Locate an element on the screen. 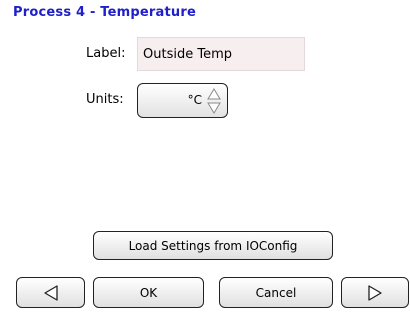 This screenshot has height=316, width=410. triangle-left-icon is located at coordinates (51, 293).